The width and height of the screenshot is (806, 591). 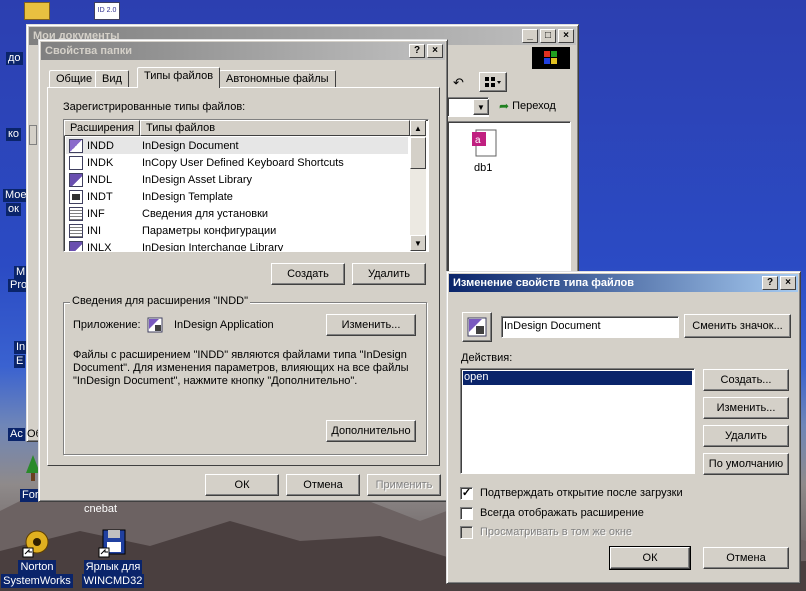 I want to click on row-extension-text: INI, so click(x=94, y=230).